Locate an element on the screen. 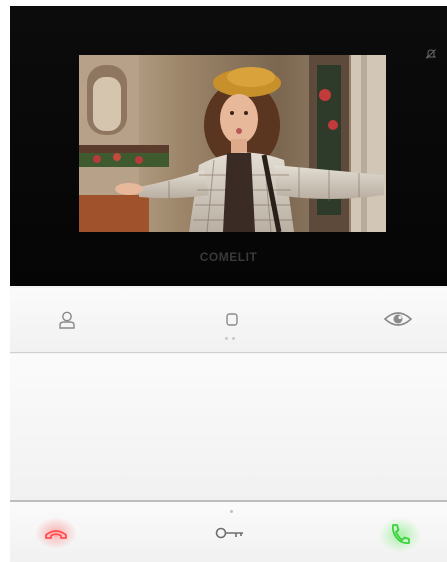  door-key-button is located at coordinates (230, 533).